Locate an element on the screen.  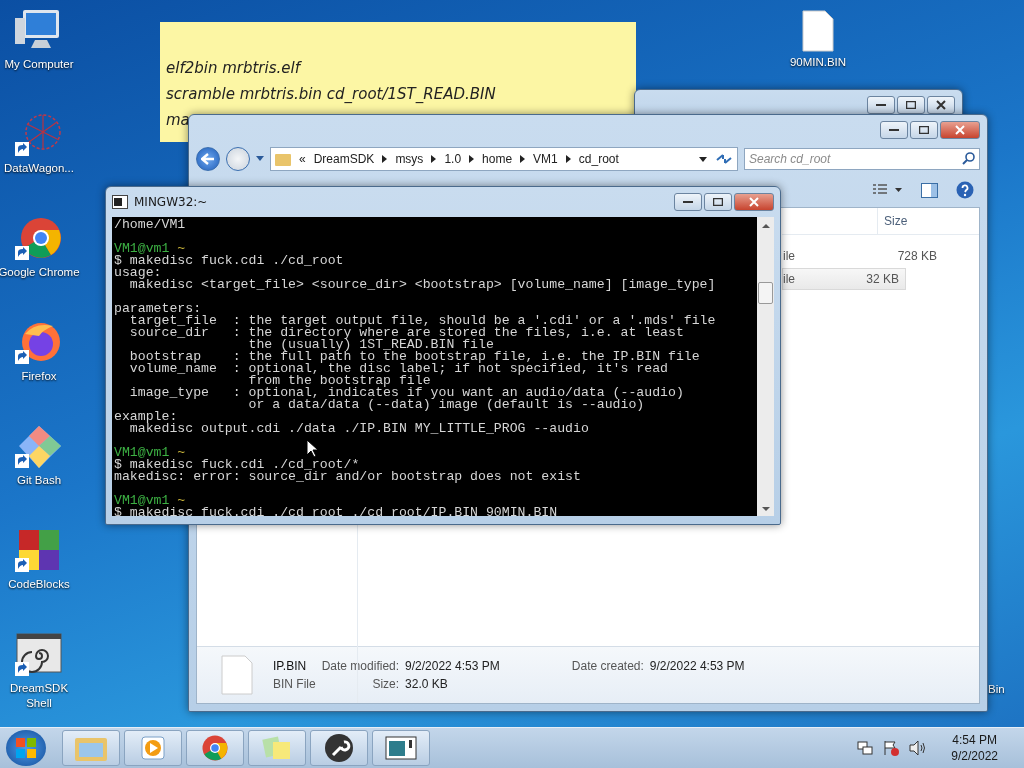
preview-pane-icon is located at coordinates (929, 190).